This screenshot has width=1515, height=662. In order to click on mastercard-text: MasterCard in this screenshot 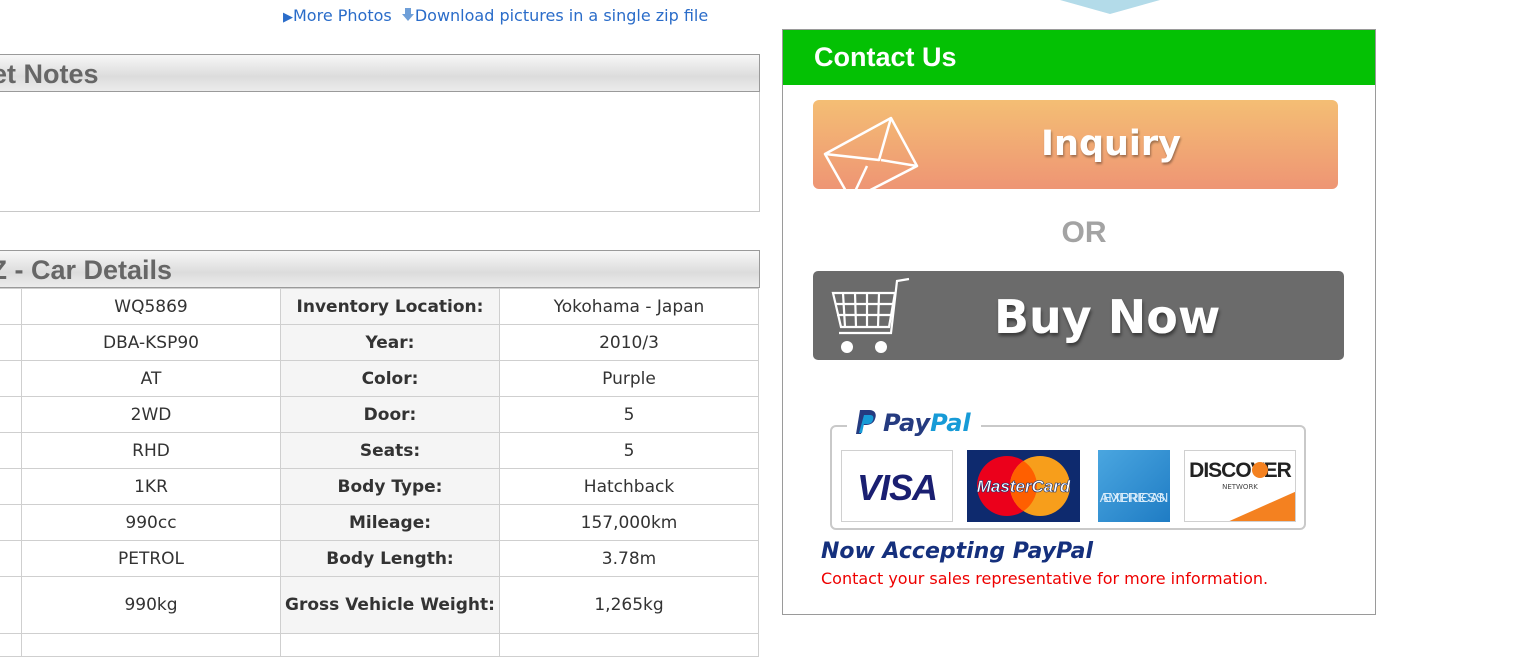, I will do `click(1024, 486)`.